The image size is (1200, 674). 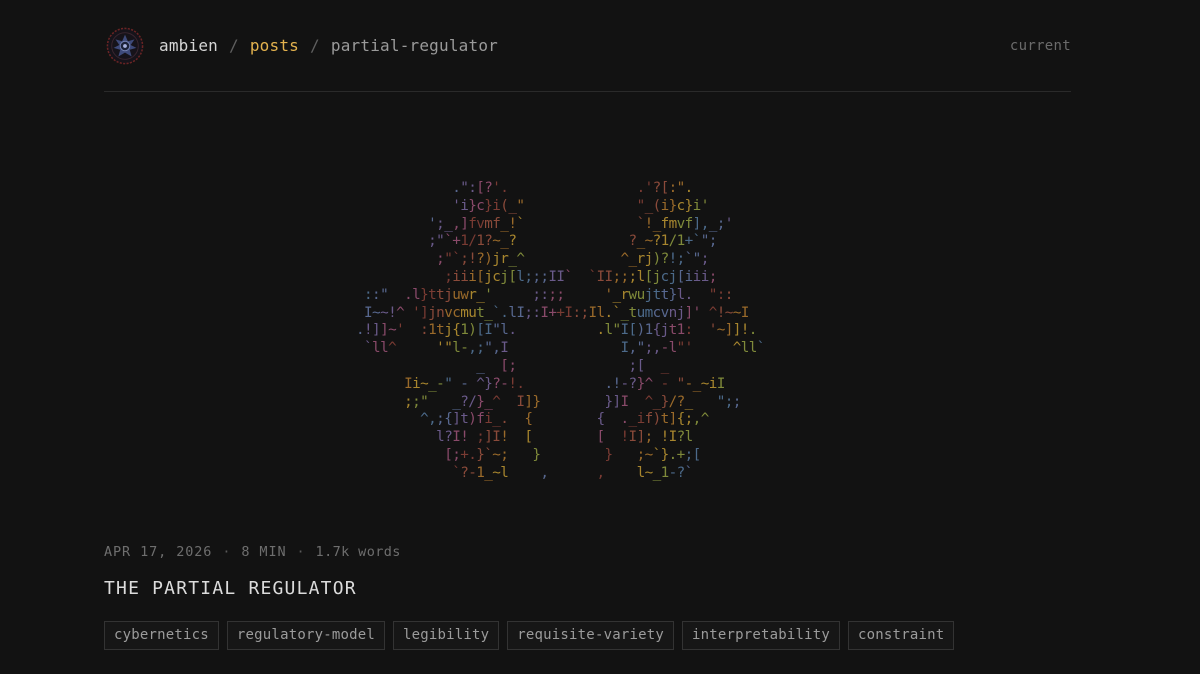 I want to click on ascii-art-line: _ [; ;[ _, so click(x=572, y=365).